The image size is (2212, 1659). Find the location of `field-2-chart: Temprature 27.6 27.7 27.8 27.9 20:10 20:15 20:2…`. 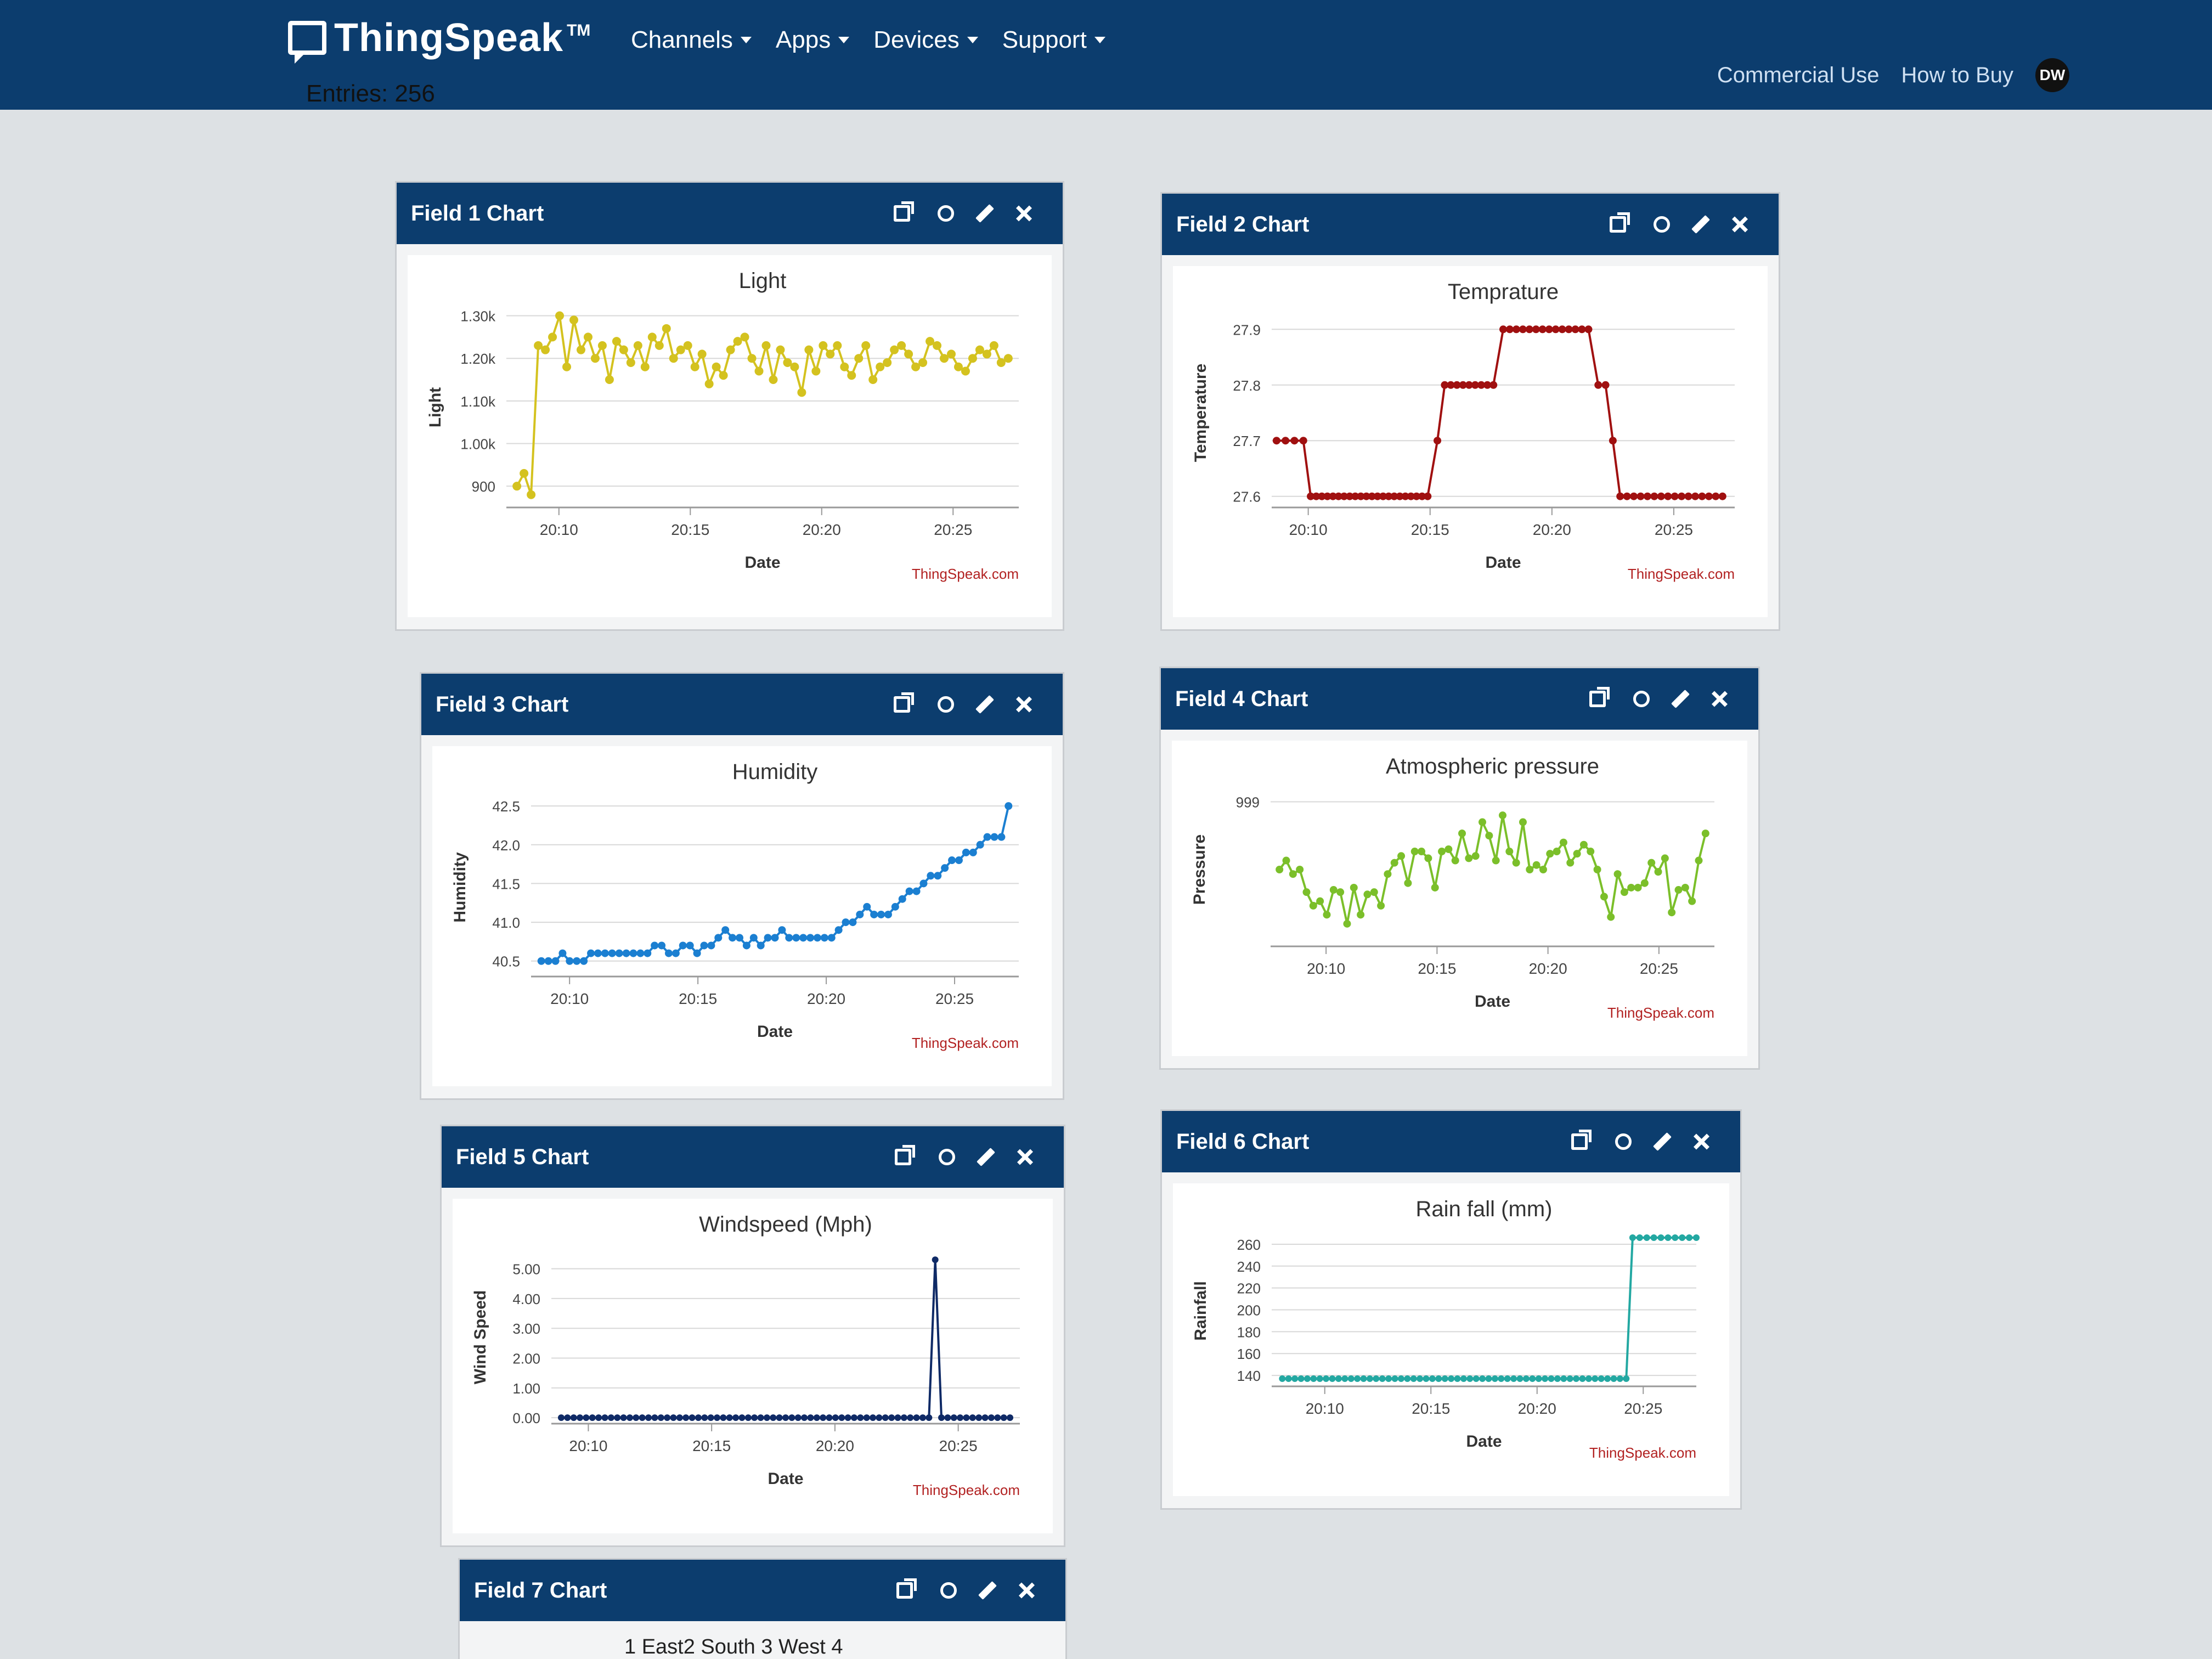

field-2-chart: Temprature 27.6 27.7 27.8 27.9 20:10 20:15 20:2… is located at coordinates (1470, 442).